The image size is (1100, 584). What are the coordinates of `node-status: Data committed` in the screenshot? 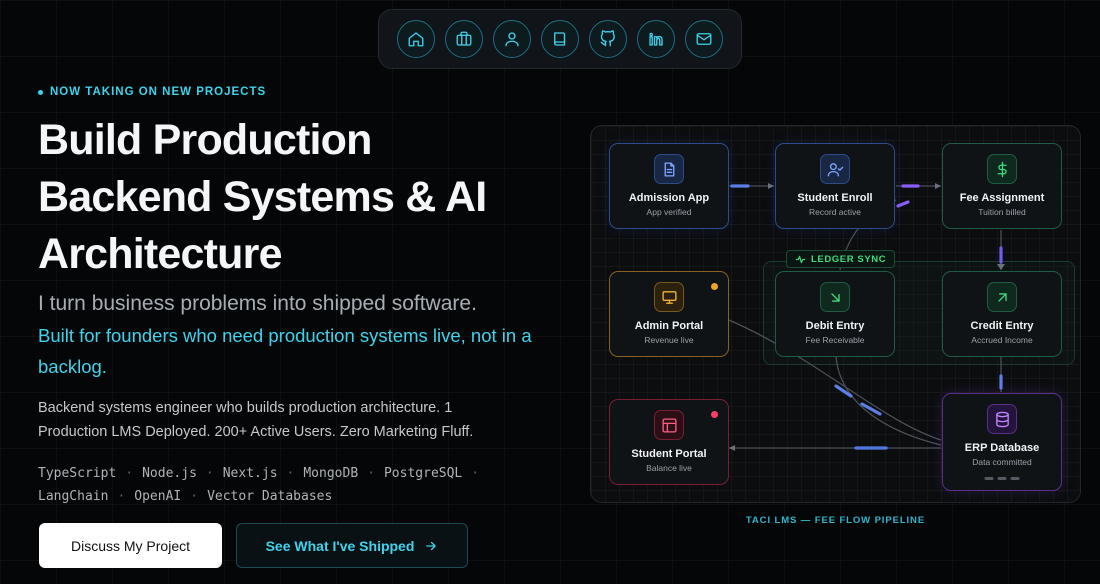 It's located at (1002, 462).